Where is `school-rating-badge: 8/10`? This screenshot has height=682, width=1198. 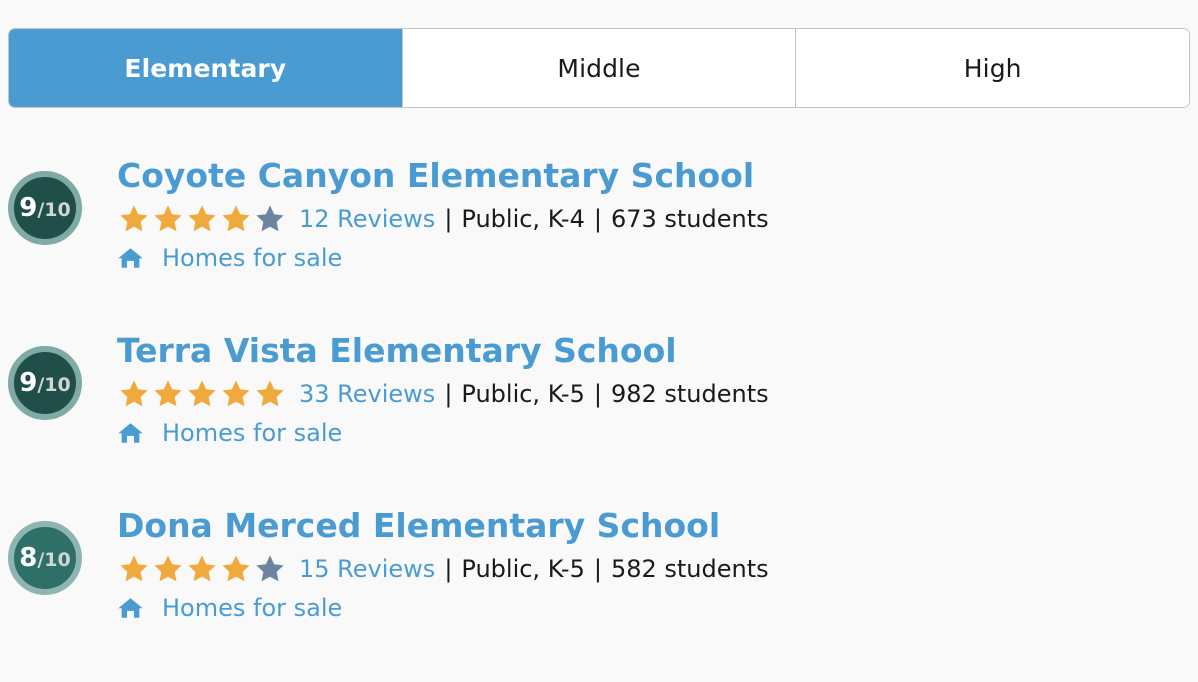
school-rating-badge: 8/10 is located at coordinates (45, 558).